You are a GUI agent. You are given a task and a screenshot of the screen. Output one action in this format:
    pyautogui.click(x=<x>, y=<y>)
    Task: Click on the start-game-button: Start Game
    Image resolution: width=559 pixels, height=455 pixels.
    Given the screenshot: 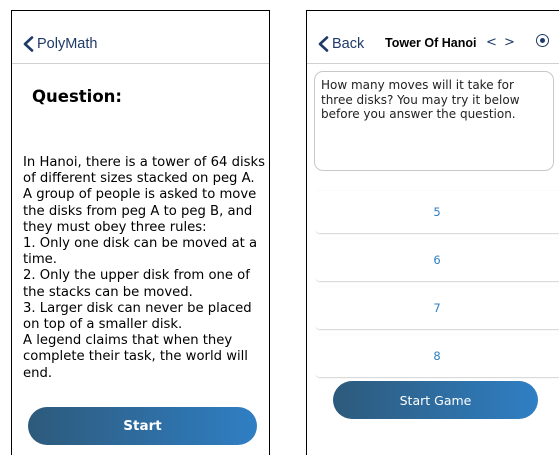 What is the action you would take?
    pyautogui.click(x=435, y=400)
    